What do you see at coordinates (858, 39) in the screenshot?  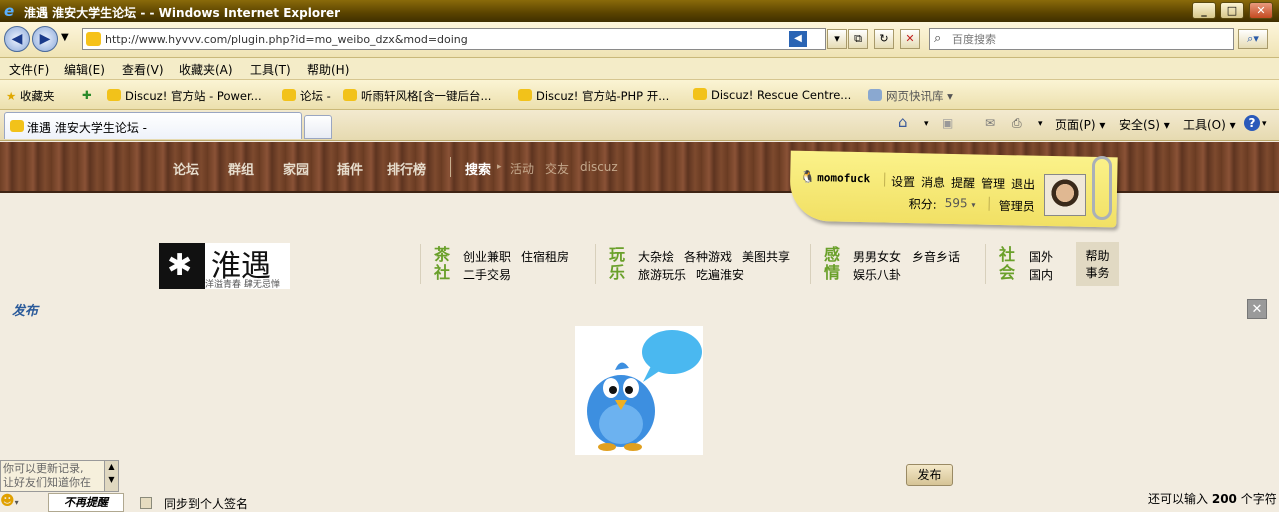 I see `compatibility-button: ⧉` at bounding box center [858, 39].